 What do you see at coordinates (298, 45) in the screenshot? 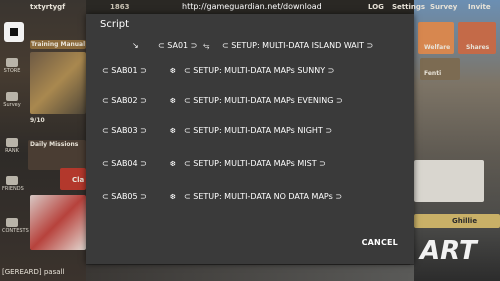
I see `header-setup-label: ⊂ SETUP: MULTI-DATA ISLAND WAIT ⊃` at bounding box center [298, 45].